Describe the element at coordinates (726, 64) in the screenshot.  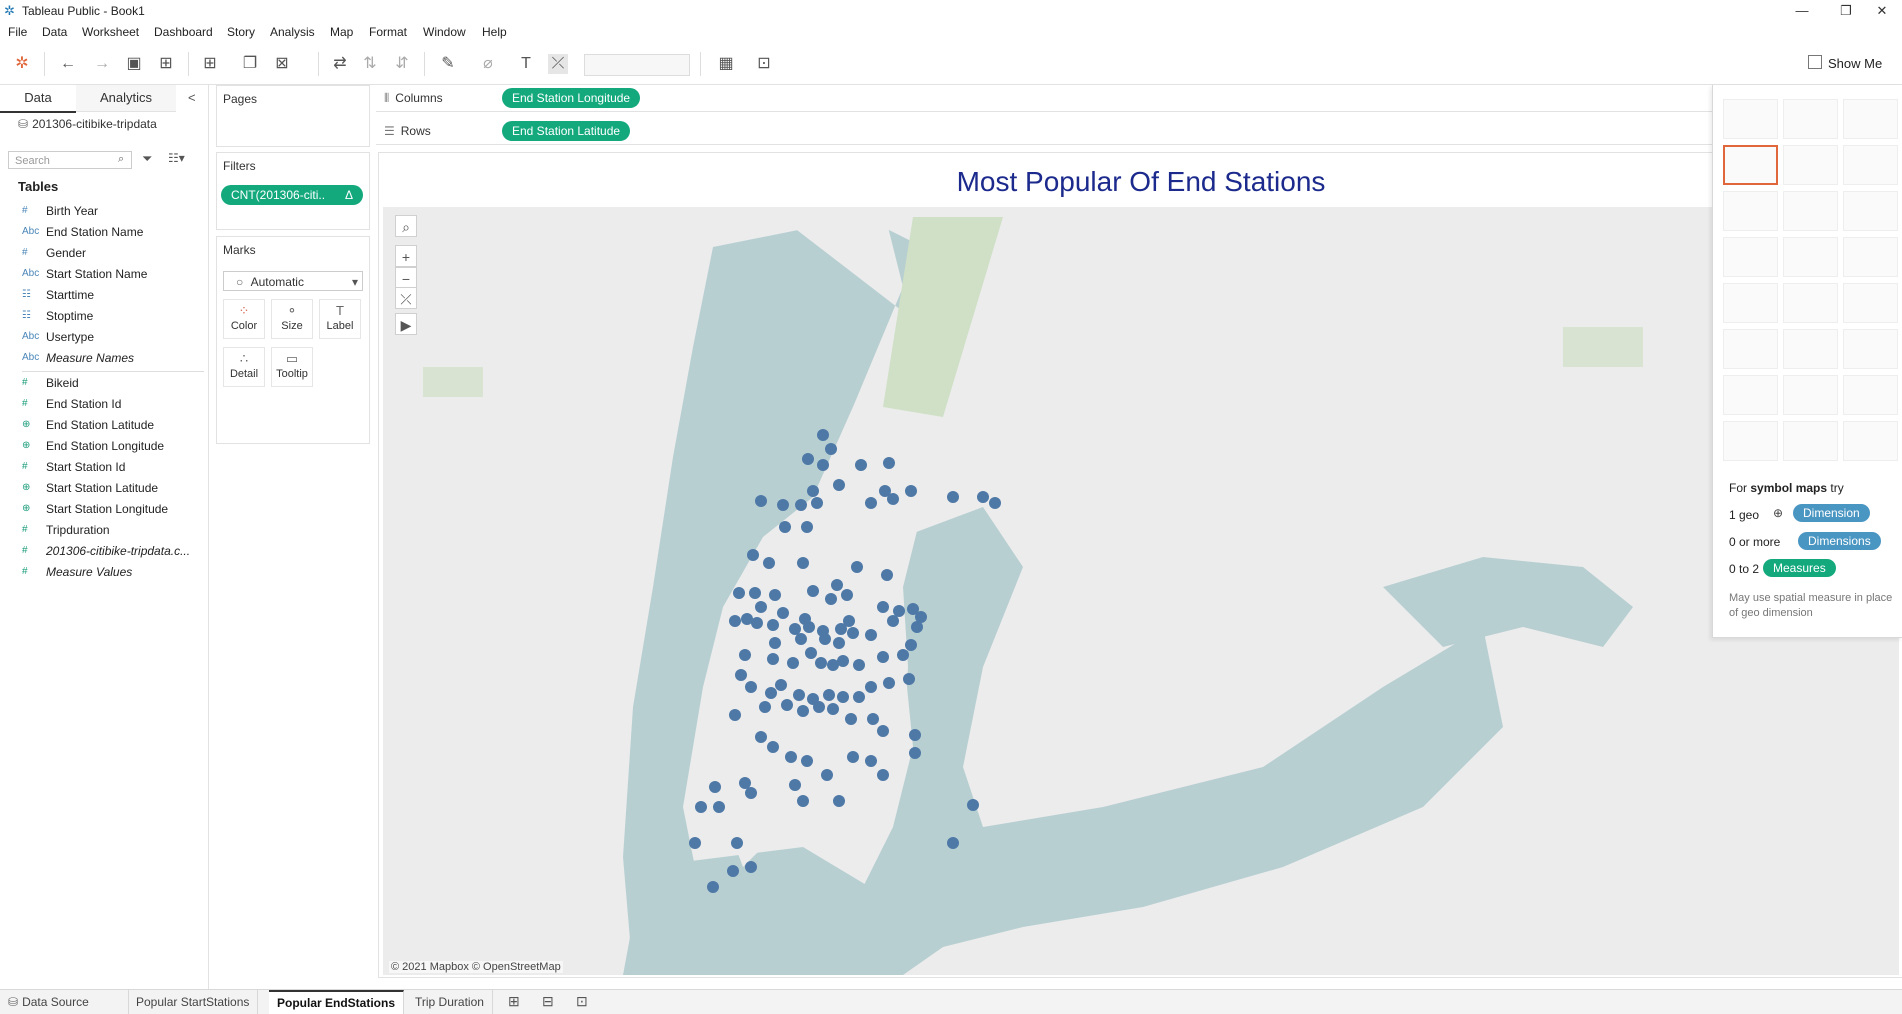
I see `show-cards-icon: ▦` at that location.